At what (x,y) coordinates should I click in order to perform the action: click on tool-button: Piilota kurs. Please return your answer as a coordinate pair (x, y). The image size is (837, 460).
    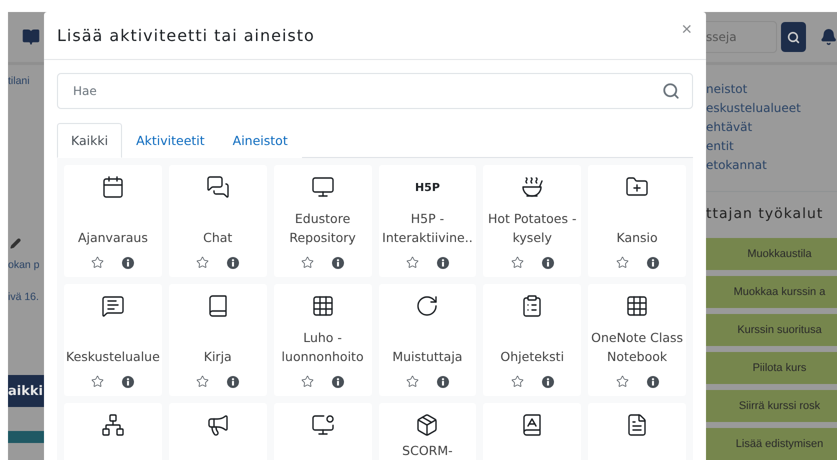
    Looking at the image, I should click on (771, 368).